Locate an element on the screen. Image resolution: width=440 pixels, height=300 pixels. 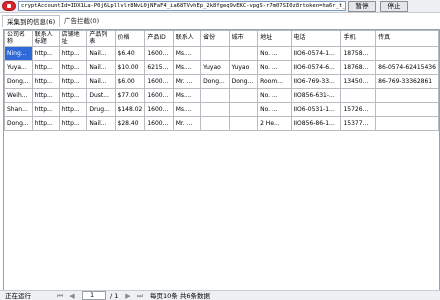
column-header: 地址 is located at coordinates (274, 38).